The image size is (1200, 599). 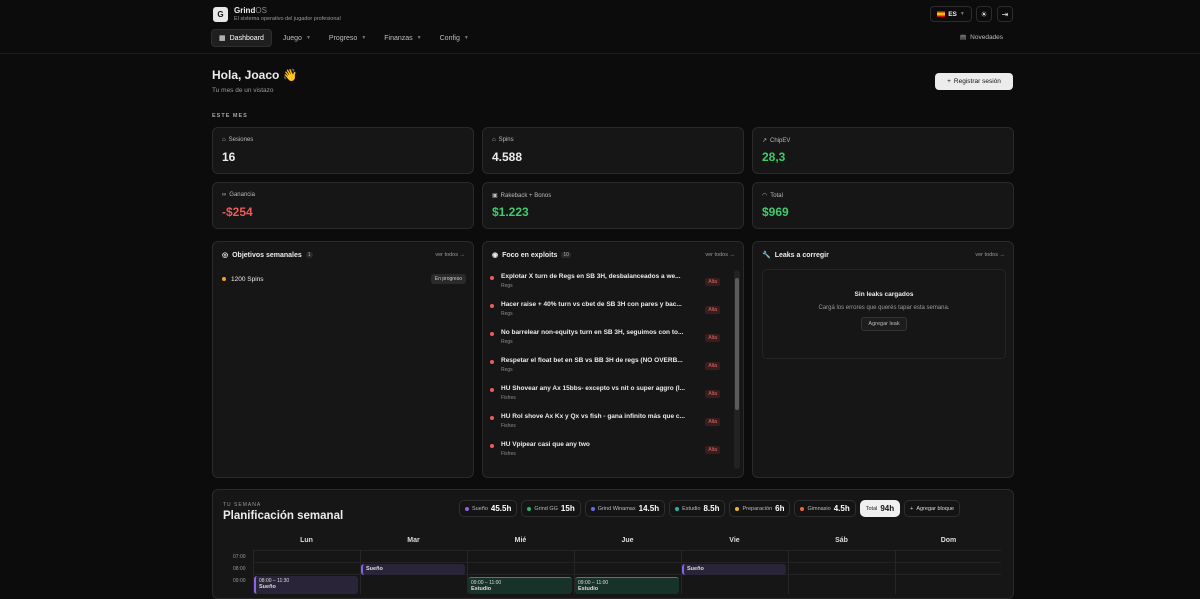 What do you see at coordinates (711, 508) in the screenshot?
I see `chip-hours: 8.5h` at bounding box center [711, 508].